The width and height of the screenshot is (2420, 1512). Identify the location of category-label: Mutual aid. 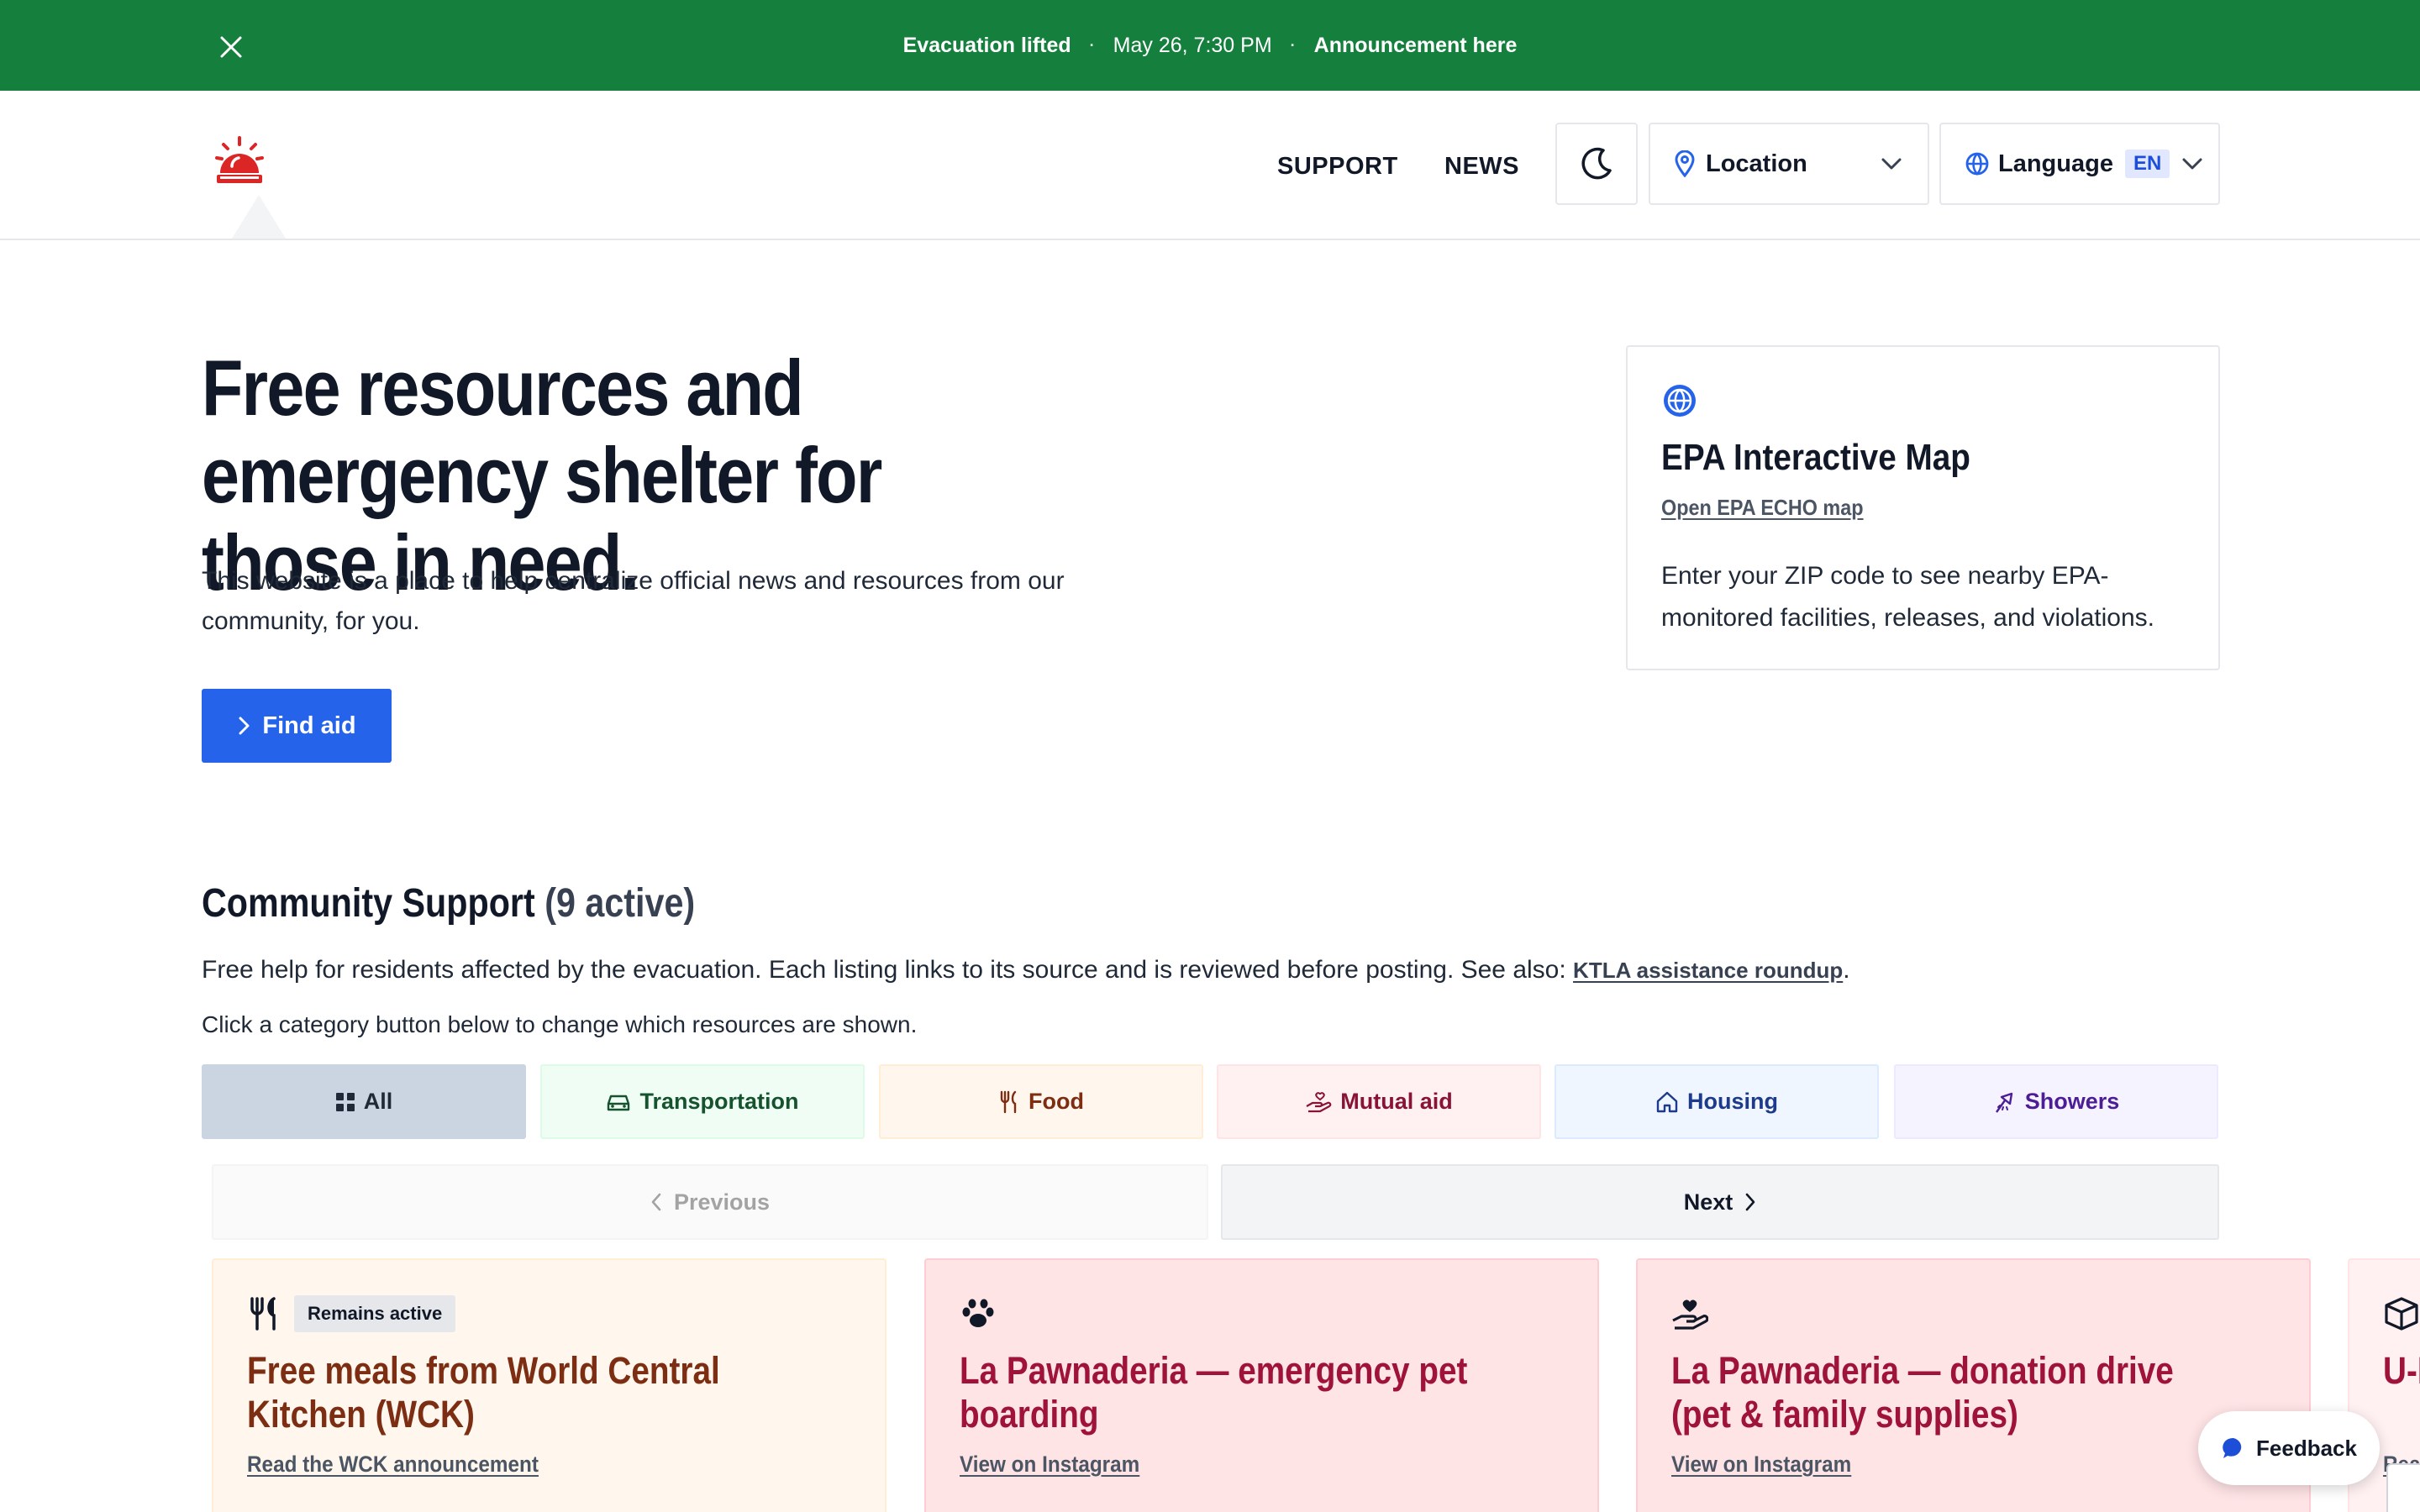
(1396, 1101).